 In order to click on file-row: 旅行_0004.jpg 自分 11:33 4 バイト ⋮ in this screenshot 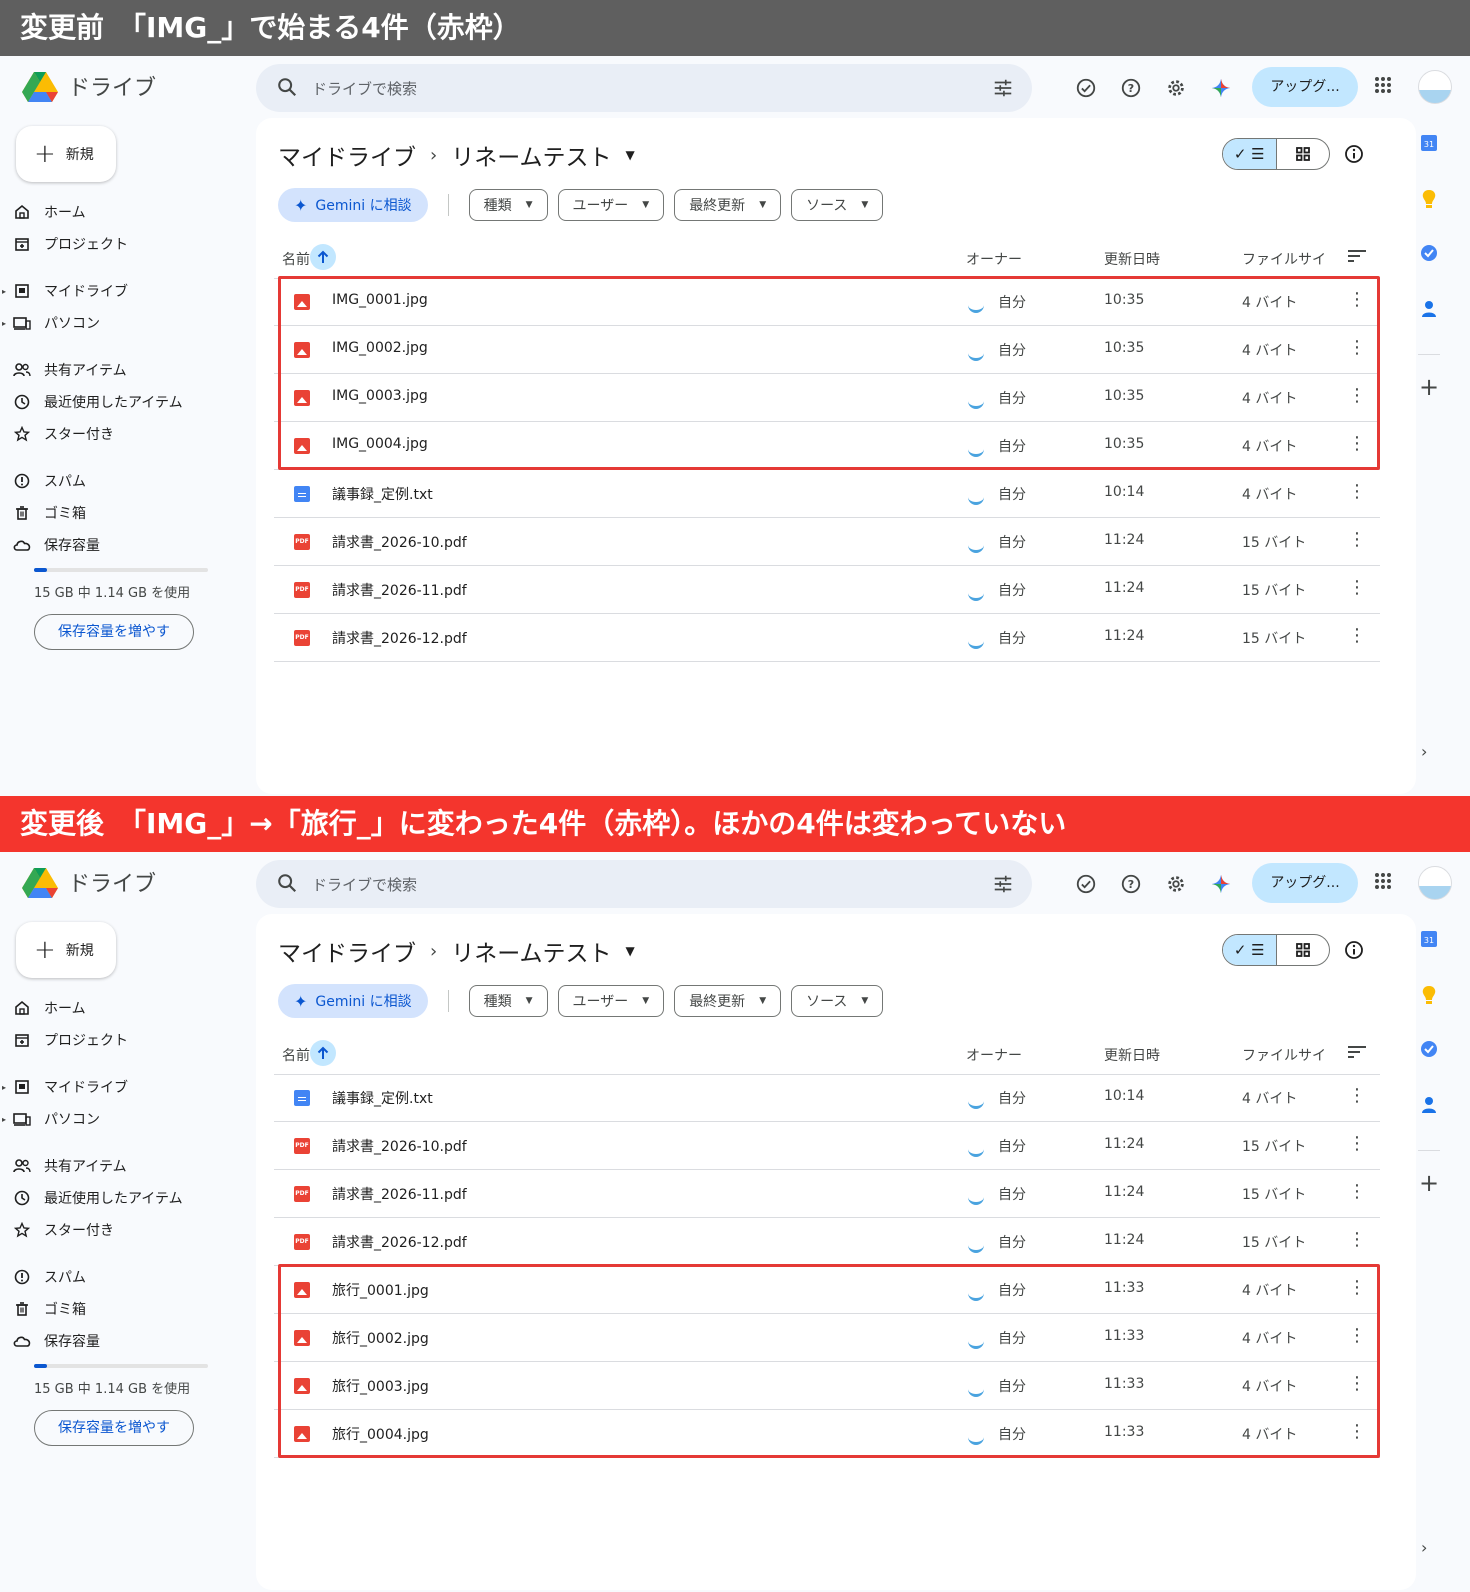, I will do `click(827, 1434)`.